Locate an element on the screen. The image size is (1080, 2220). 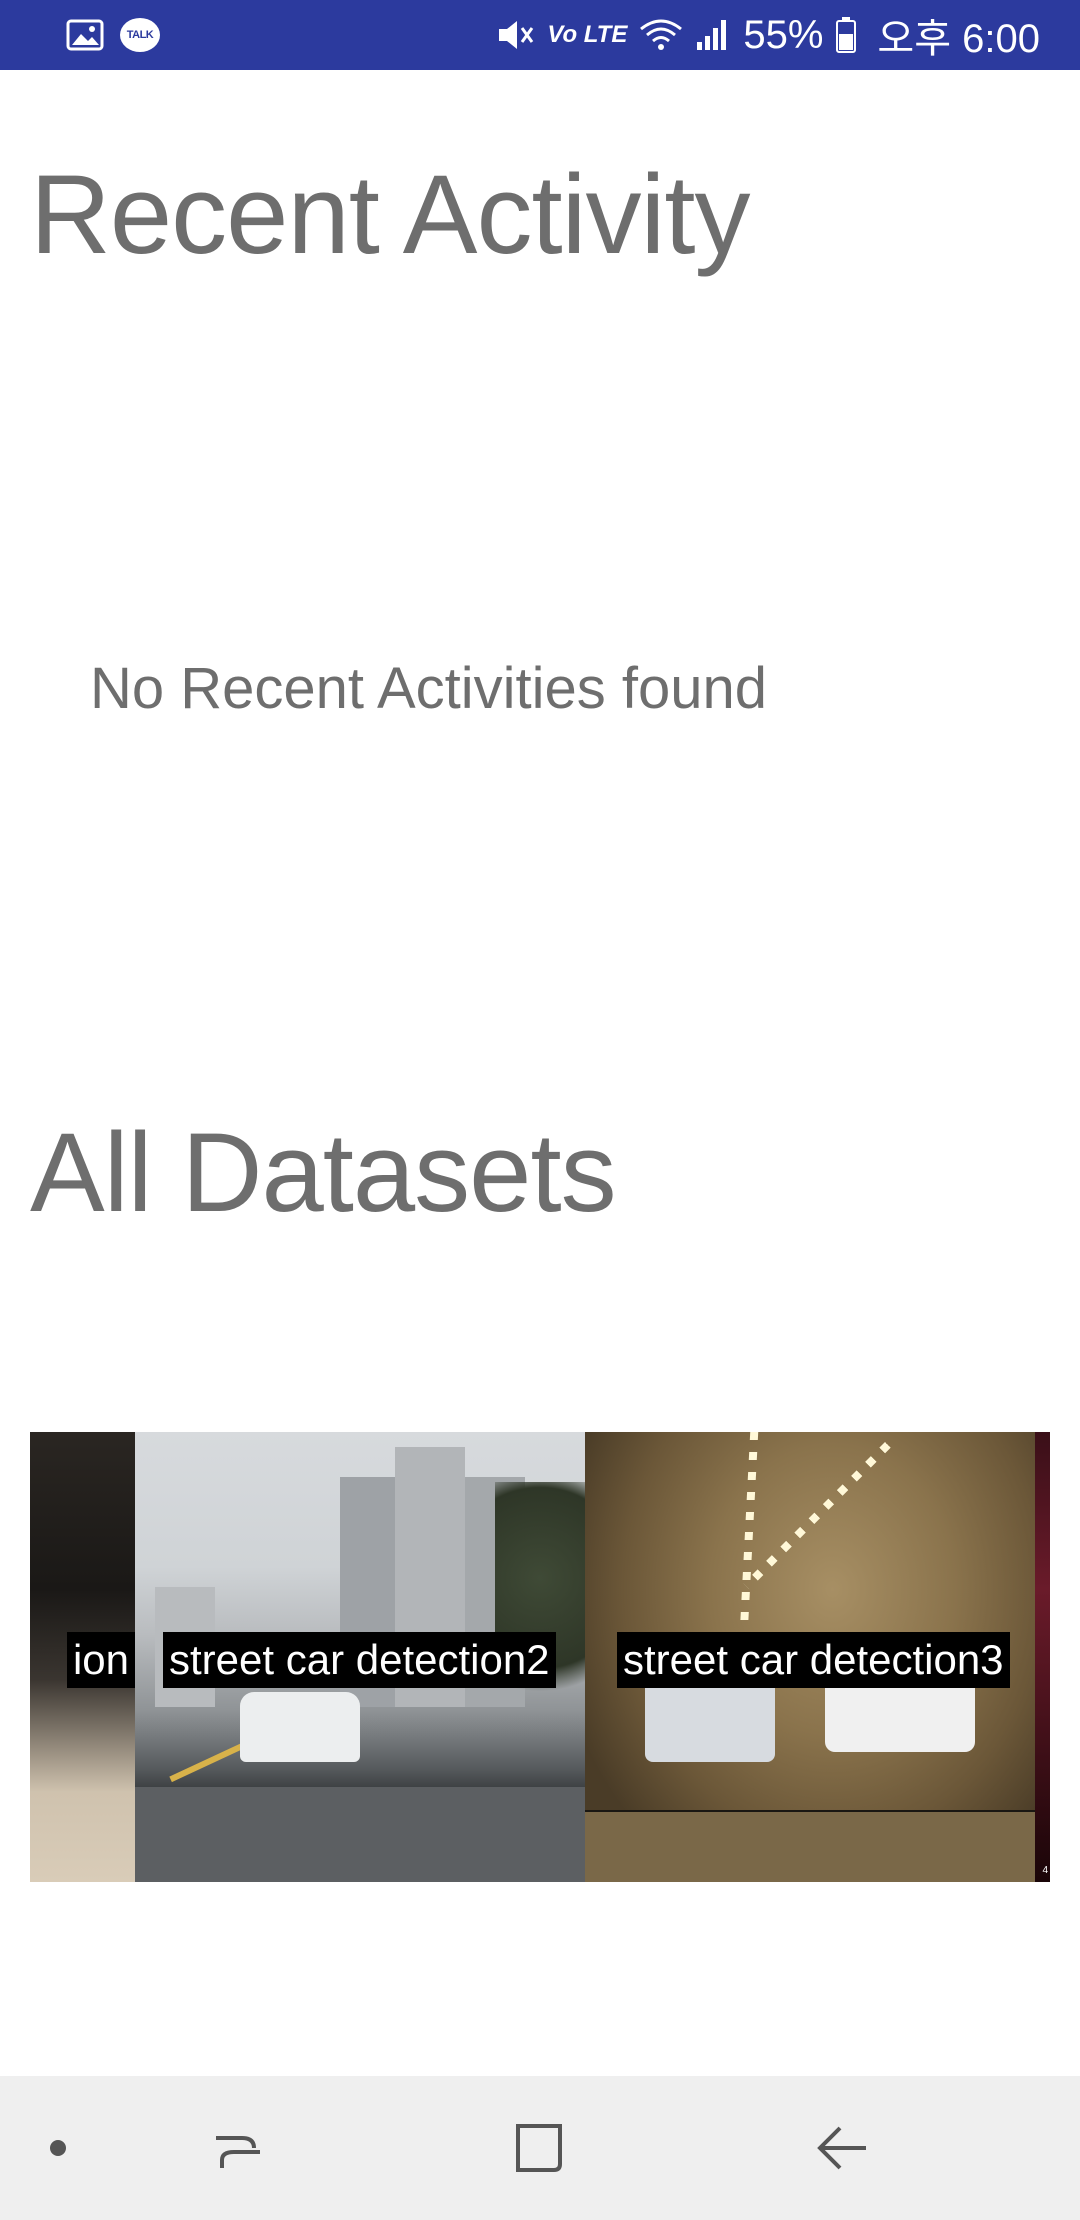
mute-icon is located at coordinates (515, 35).